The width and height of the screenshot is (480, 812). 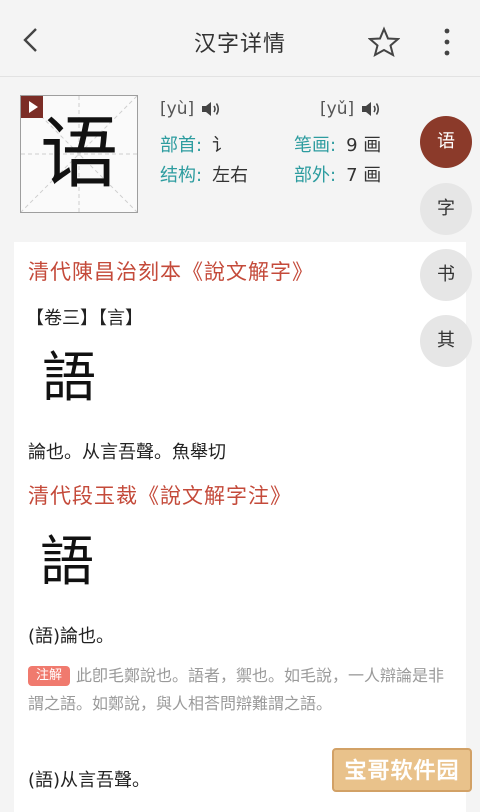 What do you see at coordinates (221, 145) in the screenshot?
I see `radical-value: 讠` at bounding box center [221, 145].